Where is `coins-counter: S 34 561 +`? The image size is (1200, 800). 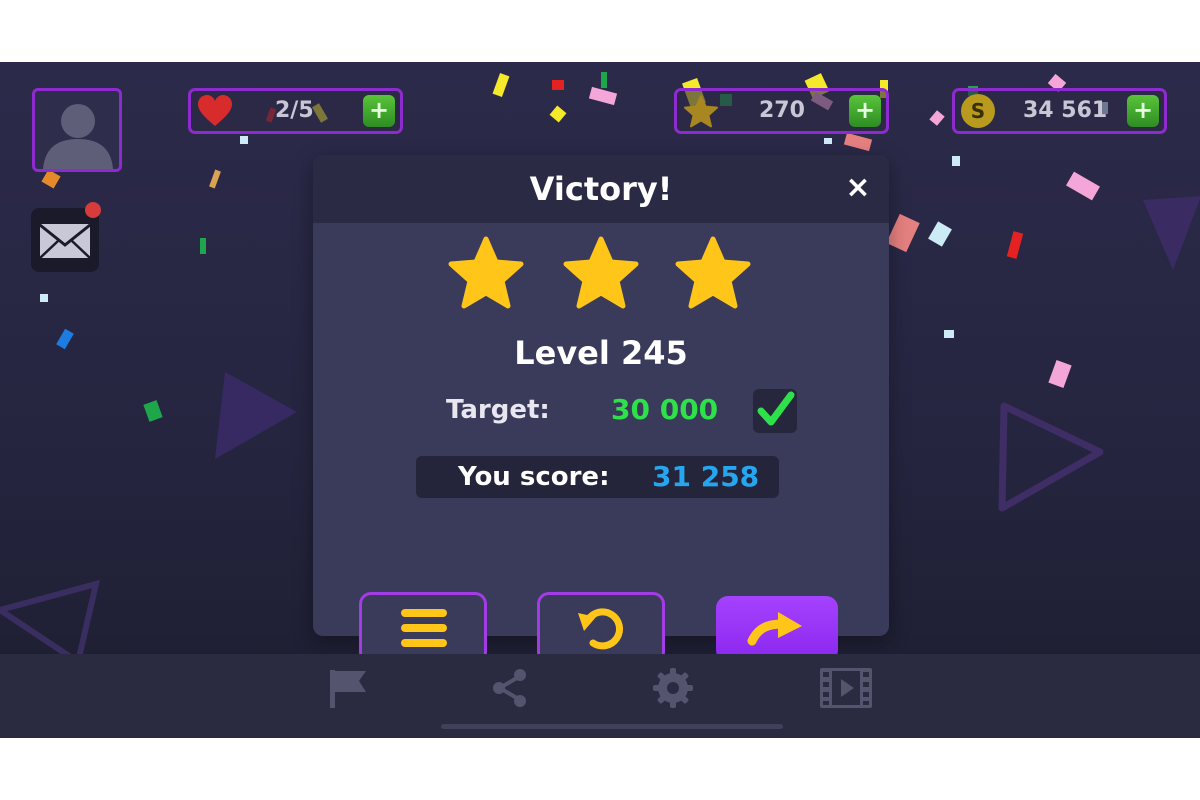 coins-counter: S 34 561 + is located at coordinates (1059, 111).